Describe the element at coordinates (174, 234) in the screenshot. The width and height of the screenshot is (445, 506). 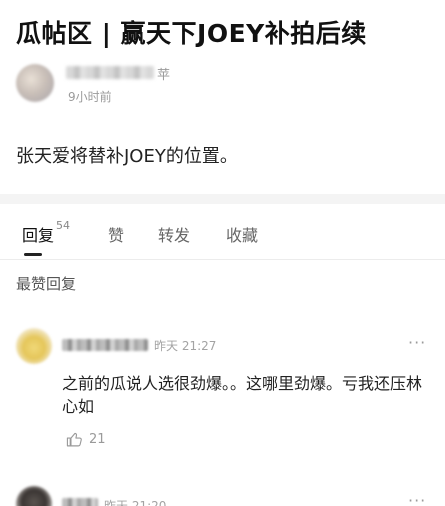
I see `tab-reposts: 转发` at that location.